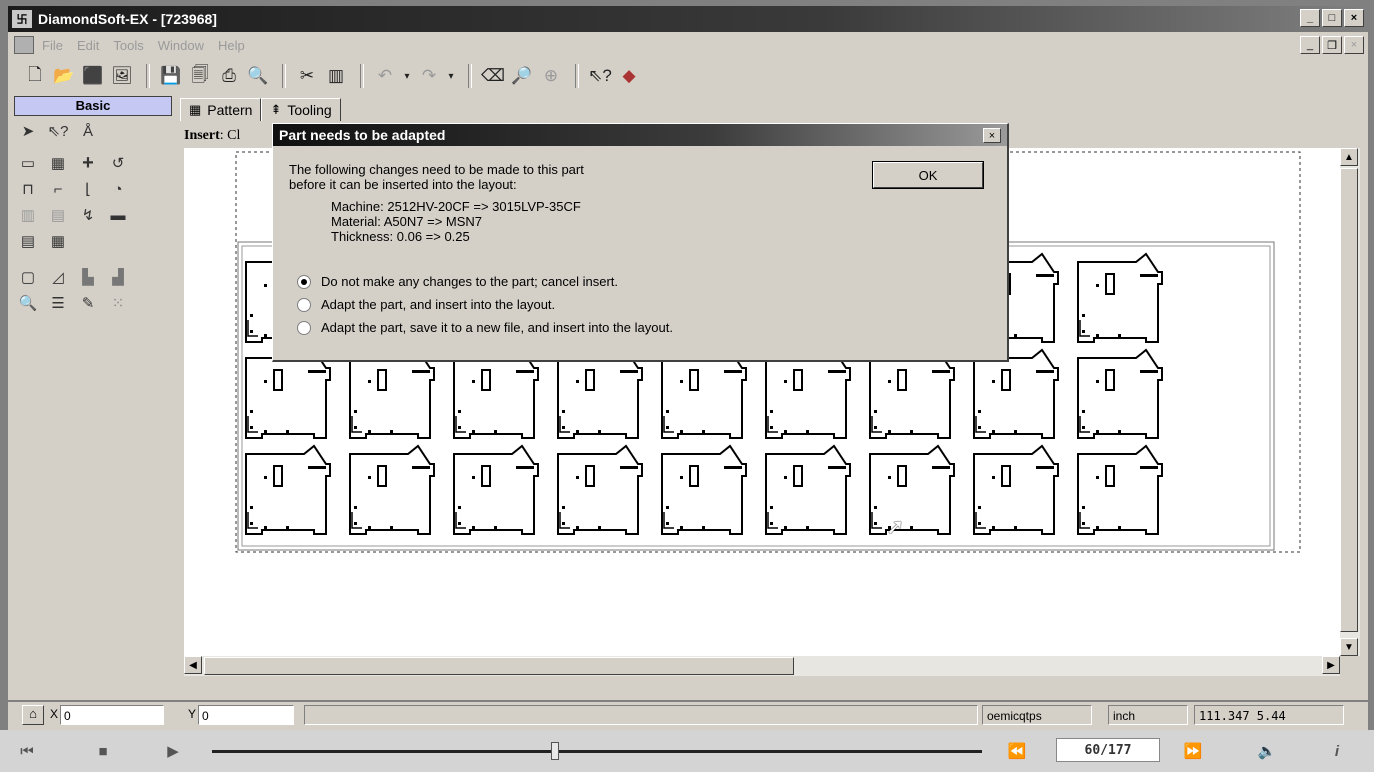 This screenshot has height=772, width=1374. Describe the element at coordinates (28, 163) in the screenshot. I see `rectangle-tool-icon: ▭` at that location.